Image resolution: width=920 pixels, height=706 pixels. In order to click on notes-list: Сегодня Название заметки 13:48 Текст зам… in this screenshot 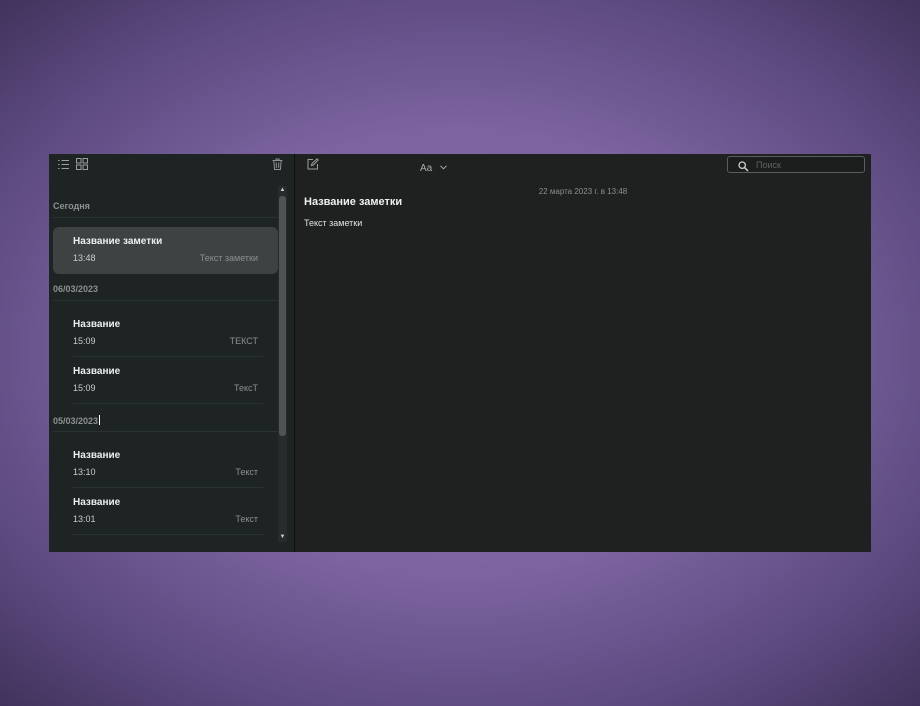, I will do `click(163, 367)`.